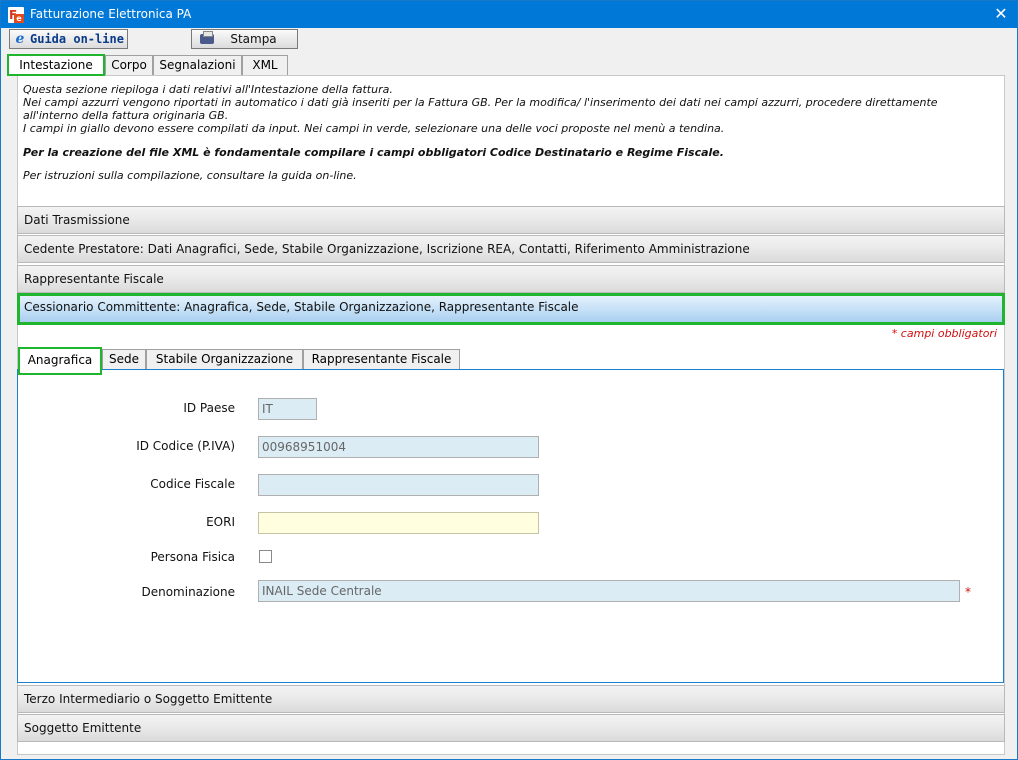 The height and width of the screenshot is (760, 1018). Describe the element at coordinates (509, 14) in the screenshot. I see `title-bar: F e Fatturazione Elettronica PA ✕` at that location.